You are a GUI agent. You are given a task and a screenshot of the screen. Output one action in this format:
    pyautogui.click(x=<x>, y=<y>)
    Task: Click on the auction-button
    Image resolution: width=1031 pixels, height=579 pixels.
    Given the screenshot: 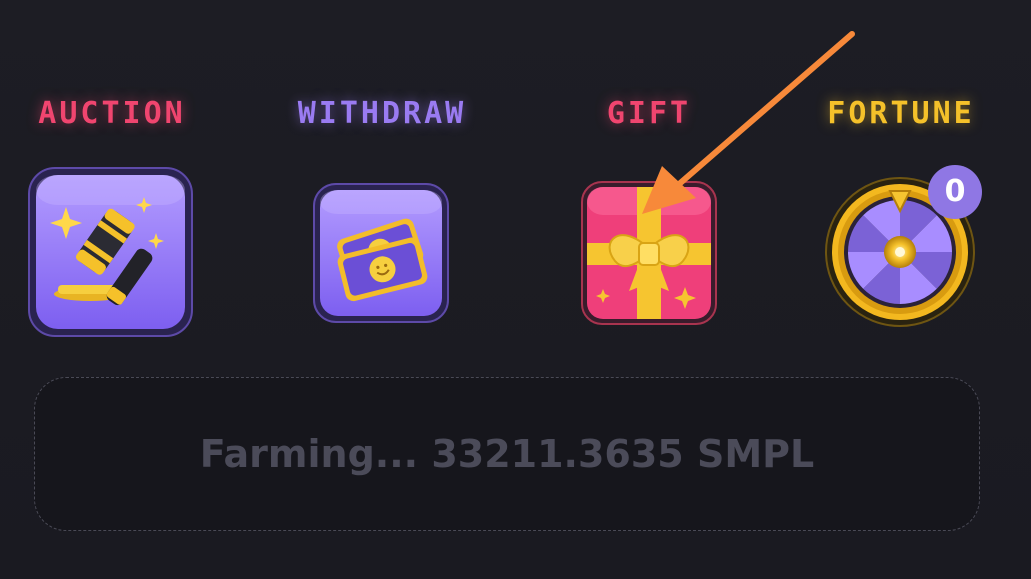 What is the action you would take?
    pyautogui.click(x=110, y=252)
    